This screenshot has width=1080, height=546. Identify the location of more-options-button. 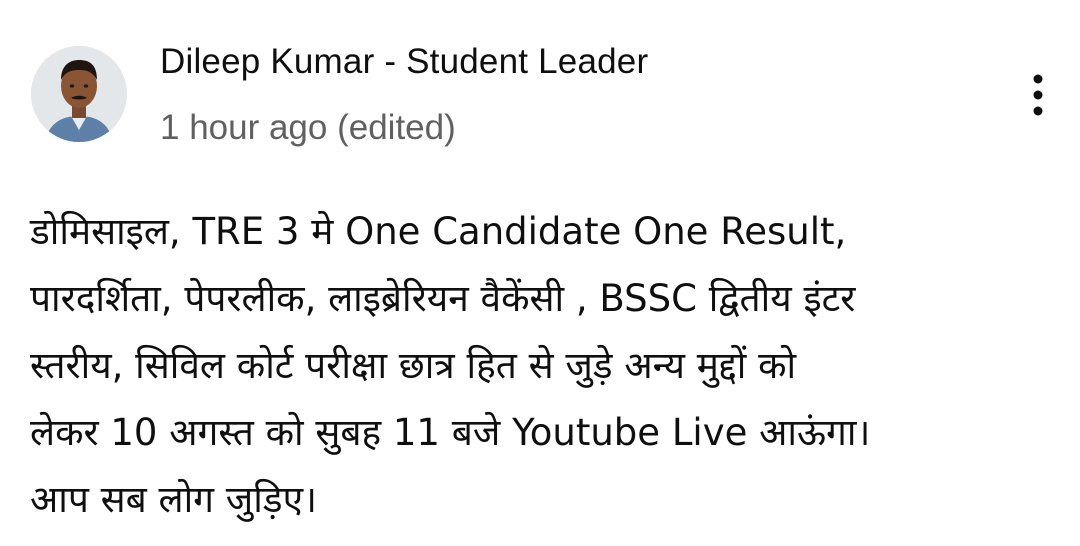
(1038, 95).